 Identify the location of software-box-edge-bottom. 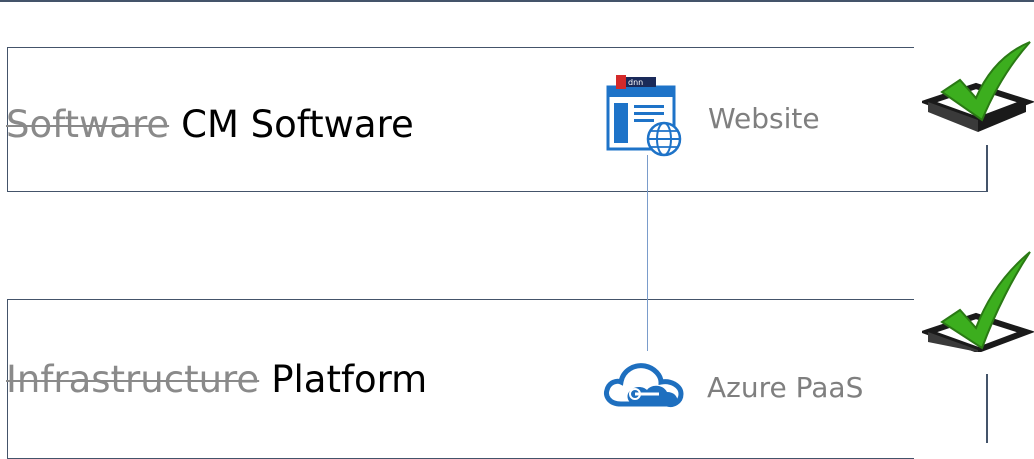
(951, 191).